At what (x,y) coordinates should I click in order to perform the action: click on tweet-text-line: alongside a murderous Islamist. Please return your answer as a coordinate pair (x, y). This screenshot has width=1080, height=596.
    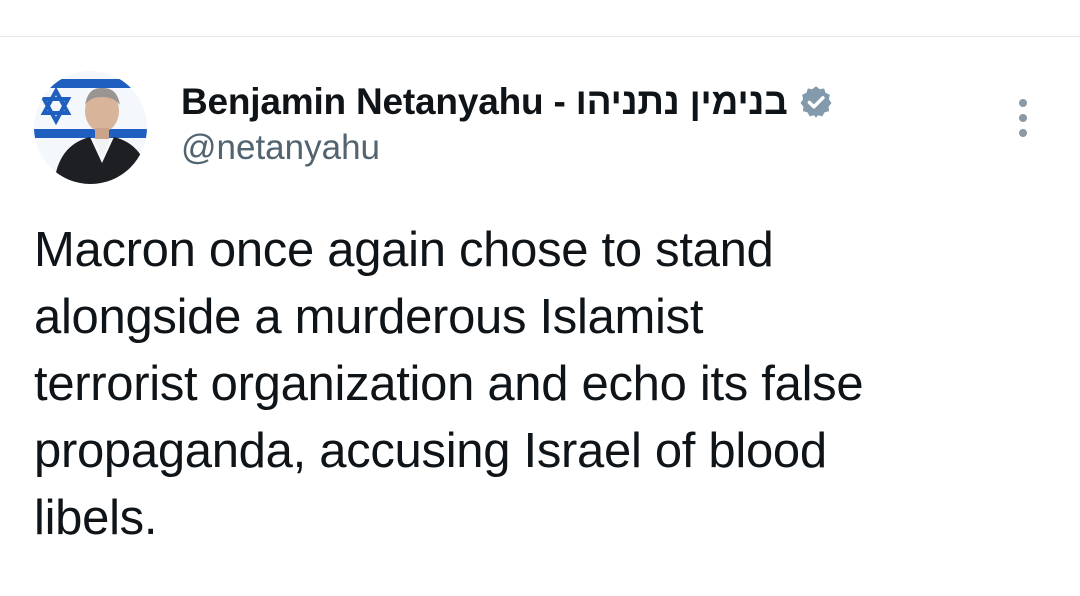
    Looking at the image, I should click on (369, 317).